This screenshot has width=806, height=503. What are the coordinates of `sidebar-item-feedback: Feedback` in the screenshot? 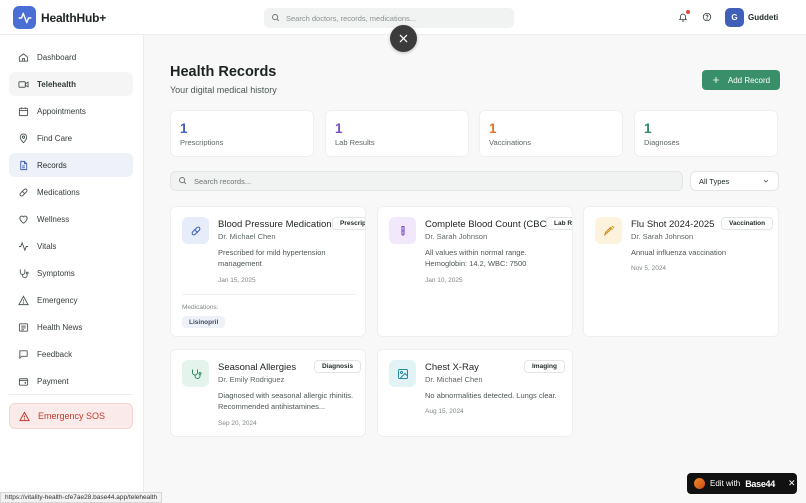 It's located at (71, 354).